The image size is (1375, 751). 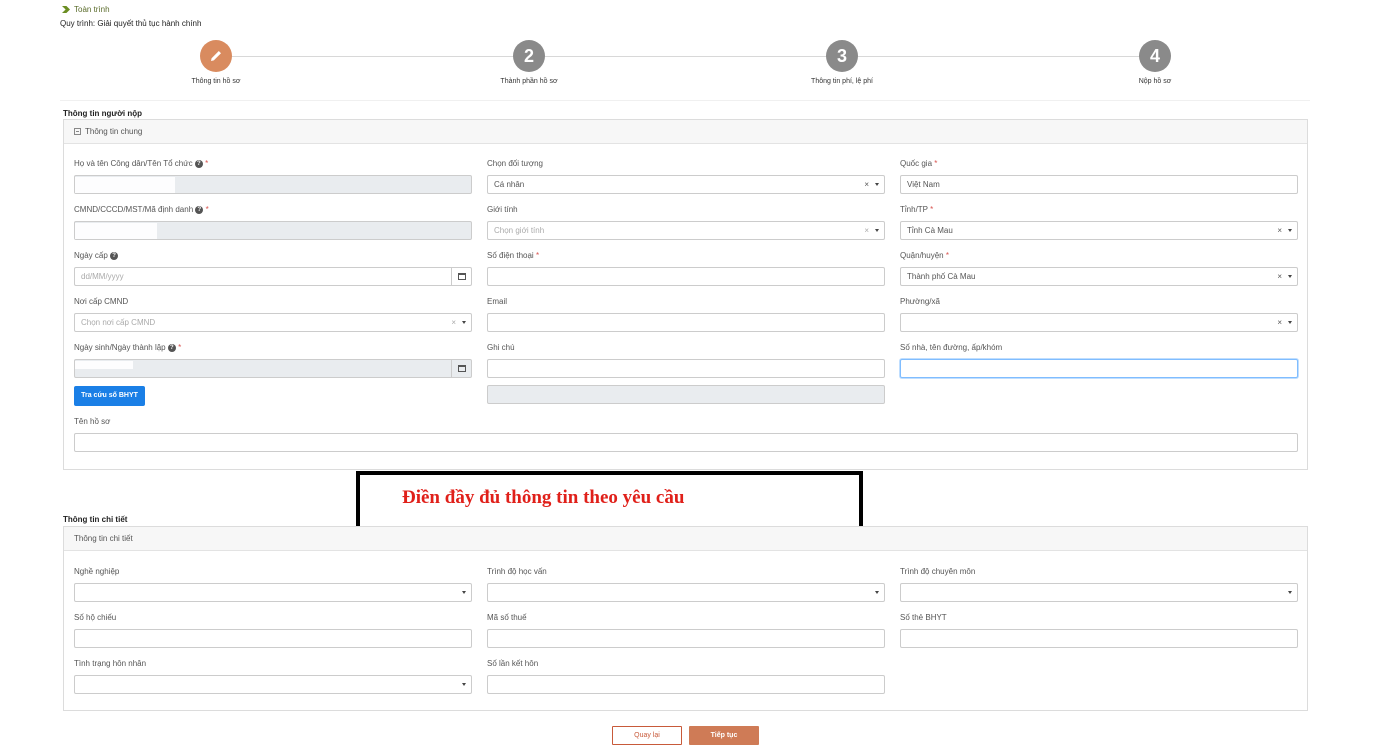 I want to click on education-select, so click(x=686, y=592).